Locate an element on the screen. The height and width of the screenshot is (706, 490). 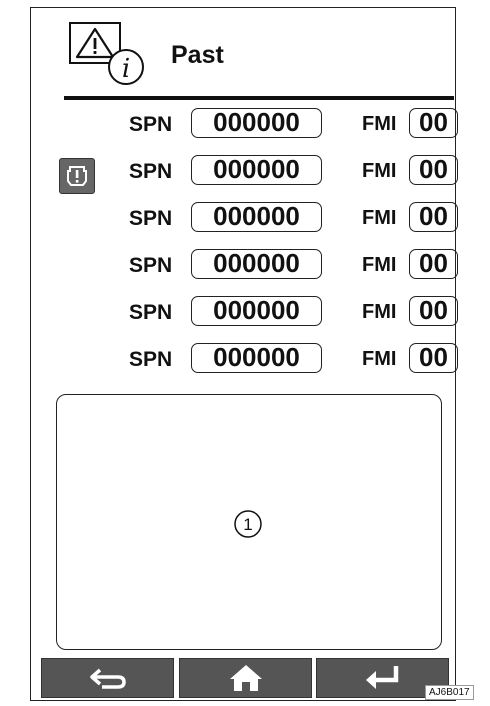
engine-alert-icon is located at coordinates (77, 176).